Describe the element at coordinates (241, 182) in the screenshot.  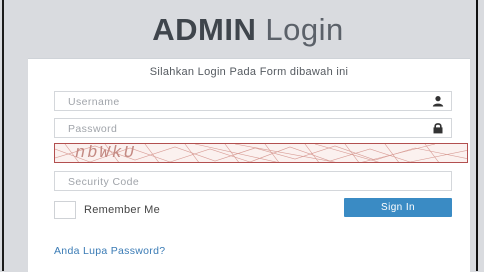
I see `security-code-input` at that location.